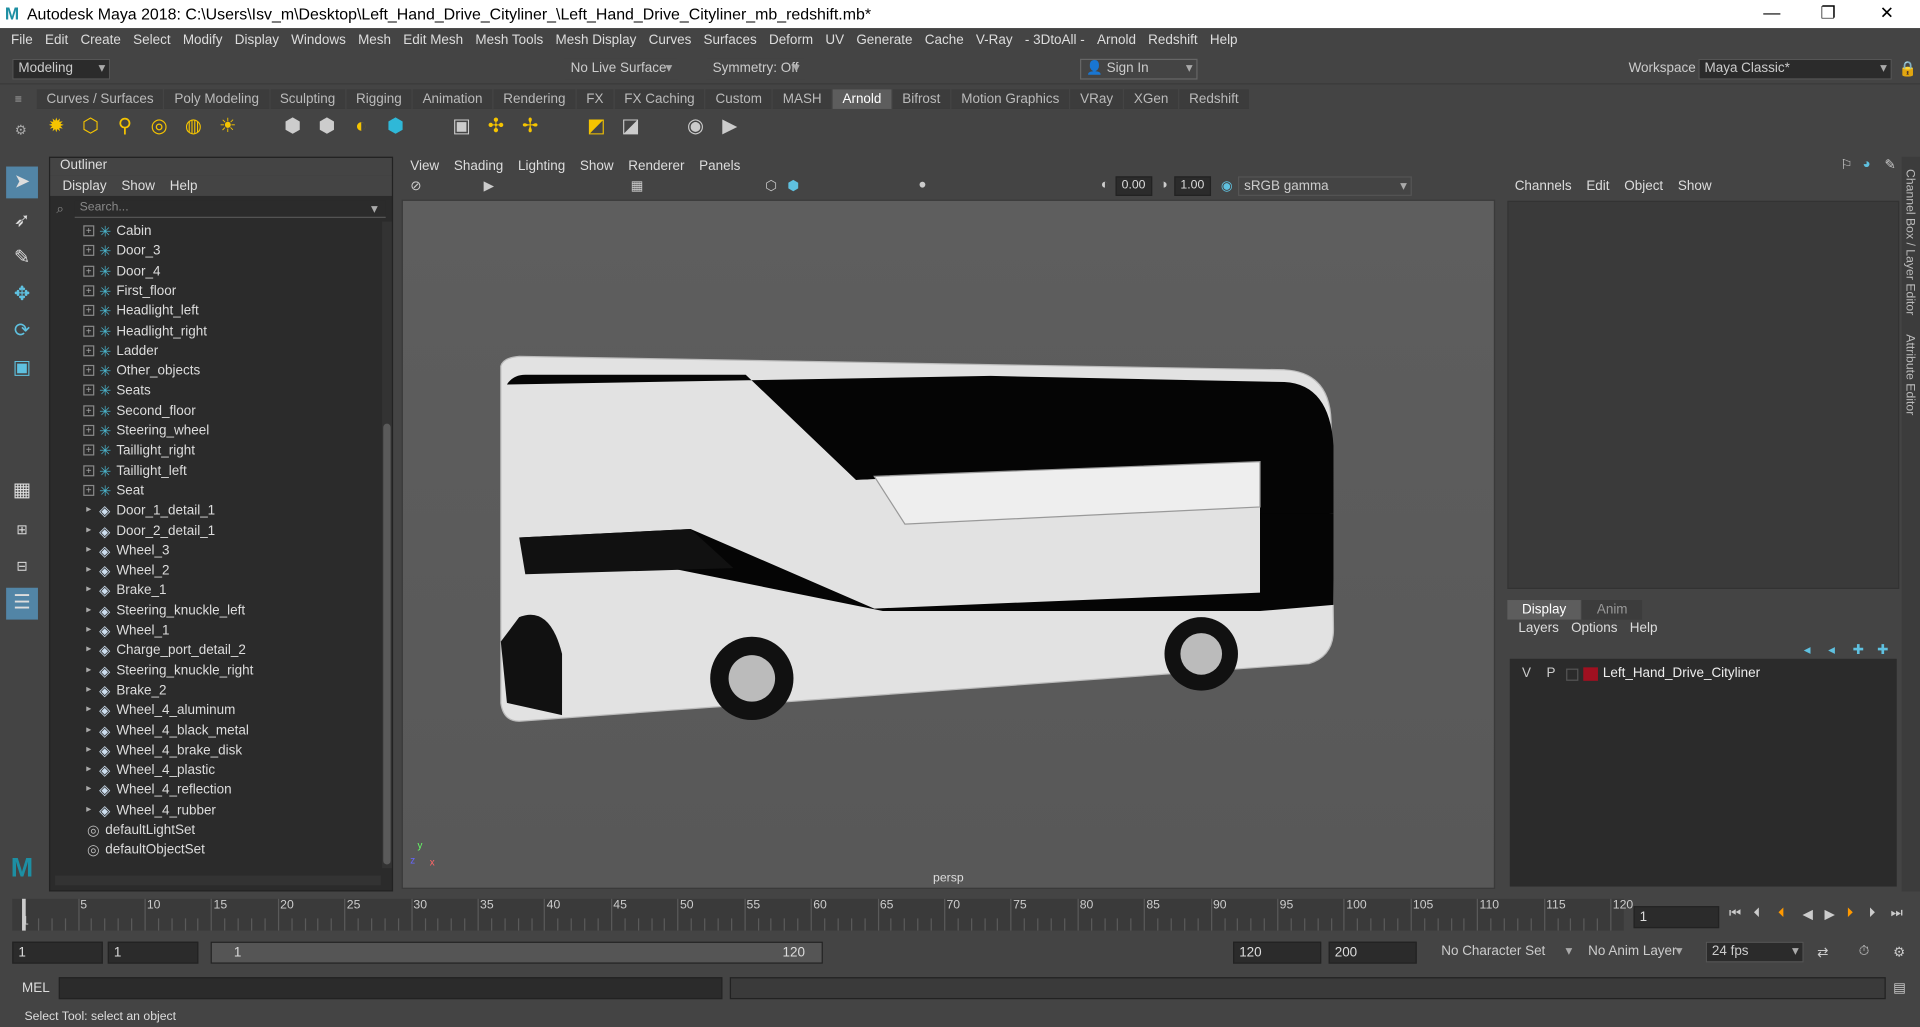 This screenshot has height=1027, width=1920. What do you see at coordinates (597, 166) in the screenshot?
I see `viewport-menu-show: Show` at bounding box center [597, 166].